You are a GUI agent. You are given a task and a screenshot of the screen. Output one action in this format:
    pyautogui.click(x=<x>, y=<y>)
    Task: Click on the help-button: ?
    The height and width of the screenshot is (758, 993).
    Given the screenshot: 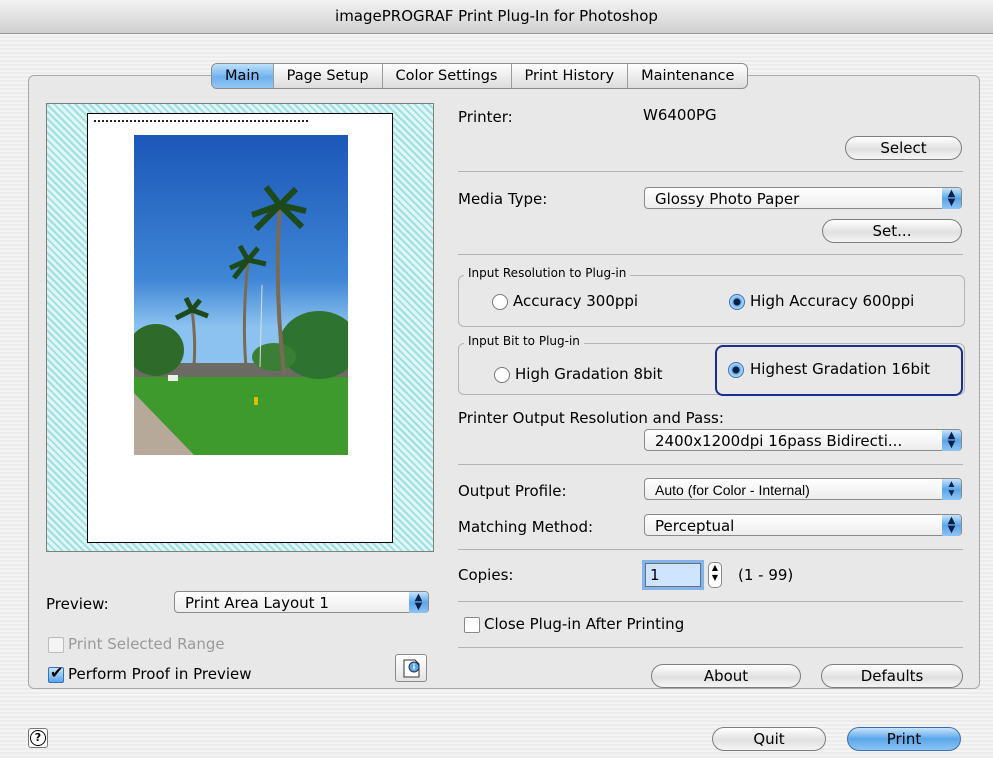 What is the action you would take?
    pyautogui.click(x=38, y=738)
    